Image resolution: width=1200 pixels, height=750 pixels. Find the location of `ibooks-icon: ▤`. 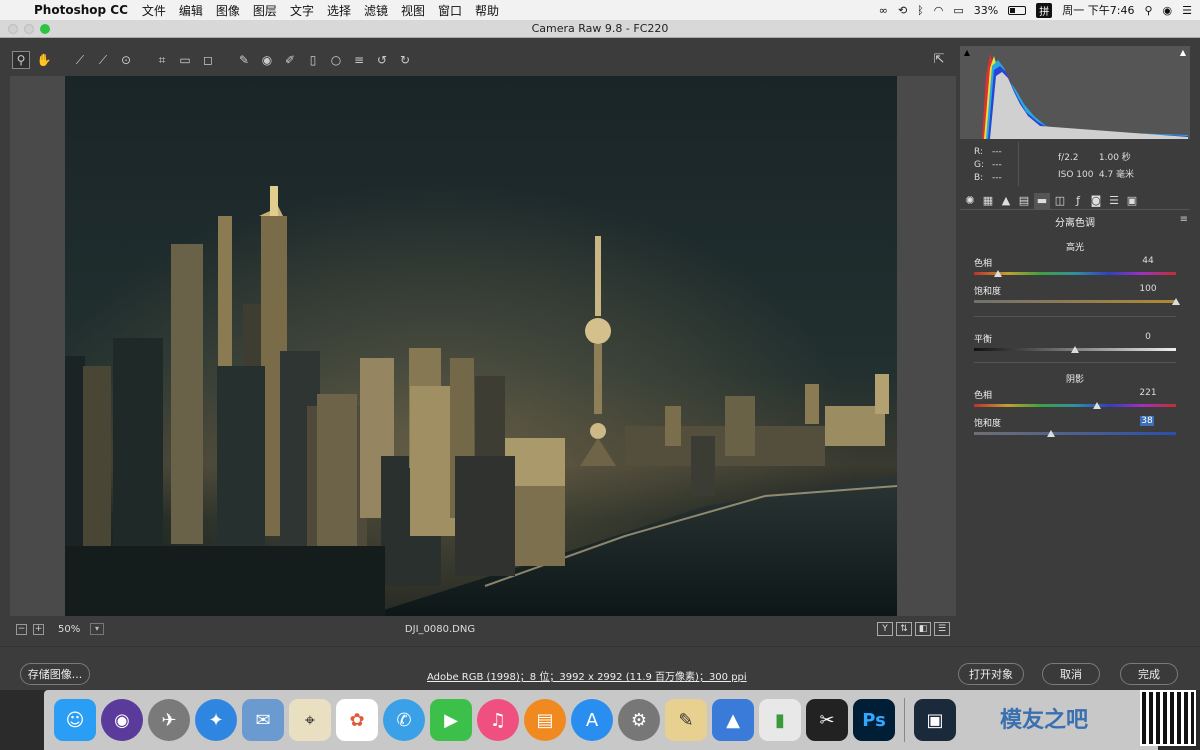

ibooks-icon: ▤ is located at coordinates (545, 720).